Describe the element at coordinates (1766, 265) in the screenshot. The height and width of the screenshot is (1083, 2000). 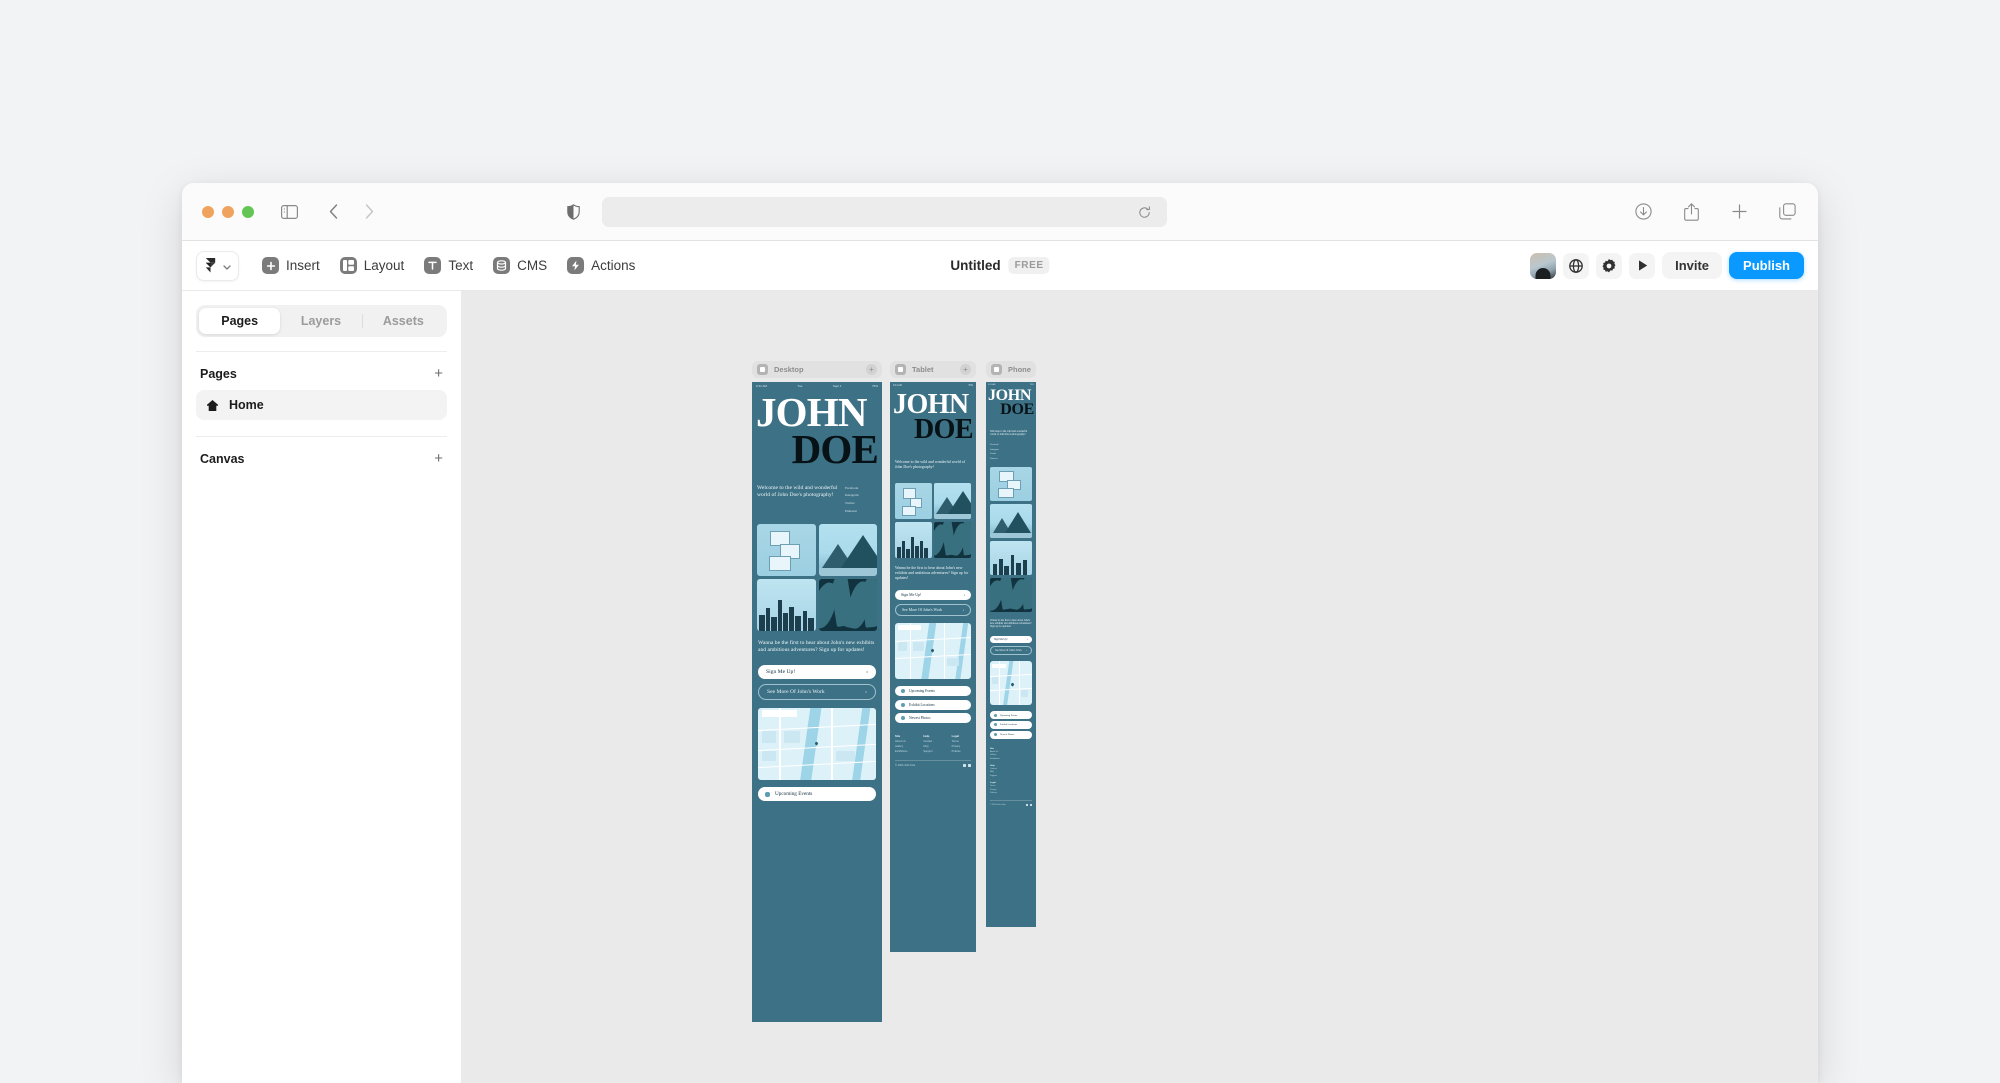
I see `publish-button: Publish` at that location.